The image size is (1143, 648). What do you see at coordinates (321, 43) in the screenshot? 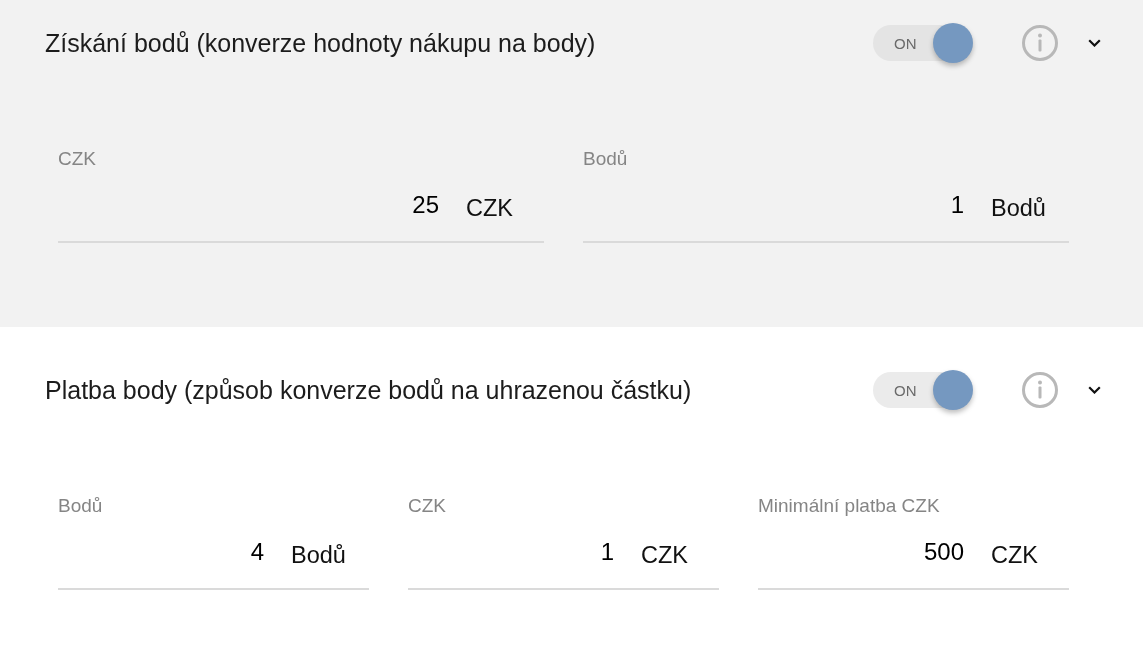
I see `section-title: Získání bodů (konverze hodnoty nákupu na body)` at bounding box center [321, 43].